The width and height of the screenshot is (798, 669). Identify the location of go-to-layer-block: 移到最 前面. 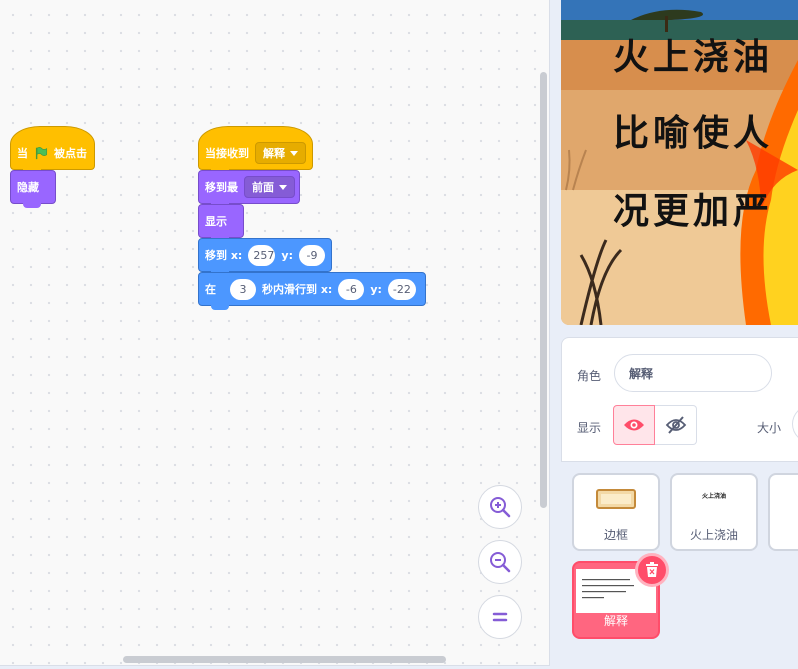
(249, 189).